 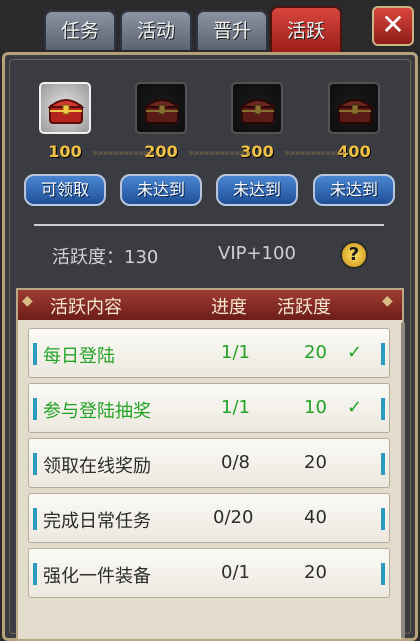 What do you see at coordinates (210, 305) in the screenshot?
I see `table-header: ◆ 活跃内容 进度 活跃度 ◆` at bounding box center [210, 305].